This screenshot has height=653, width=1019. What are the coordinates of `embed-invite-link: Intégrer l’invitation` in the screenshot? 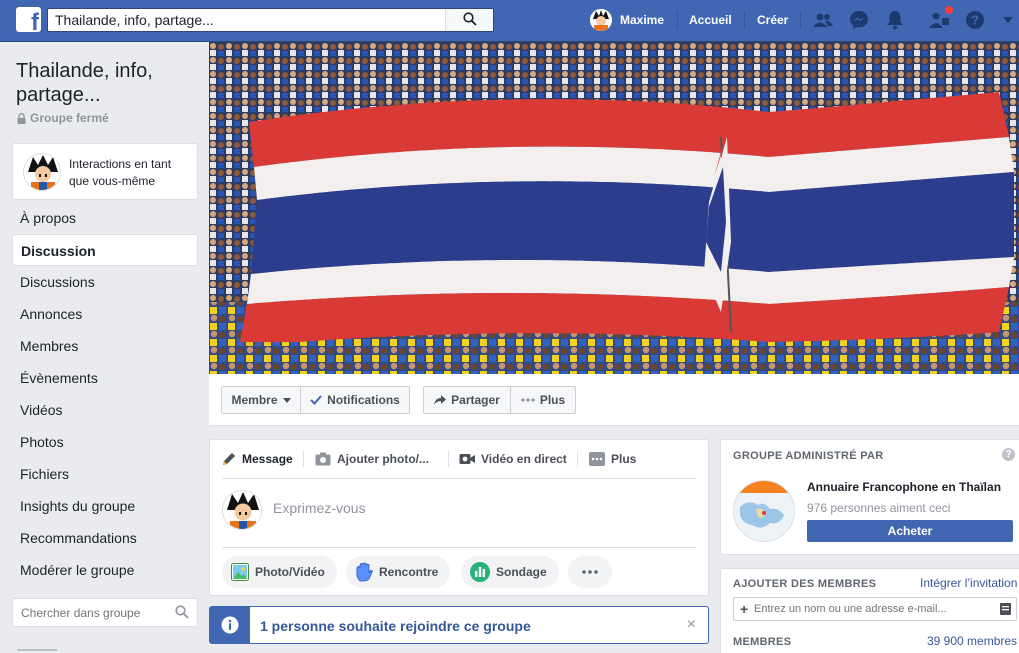 It's located at (968, 583).